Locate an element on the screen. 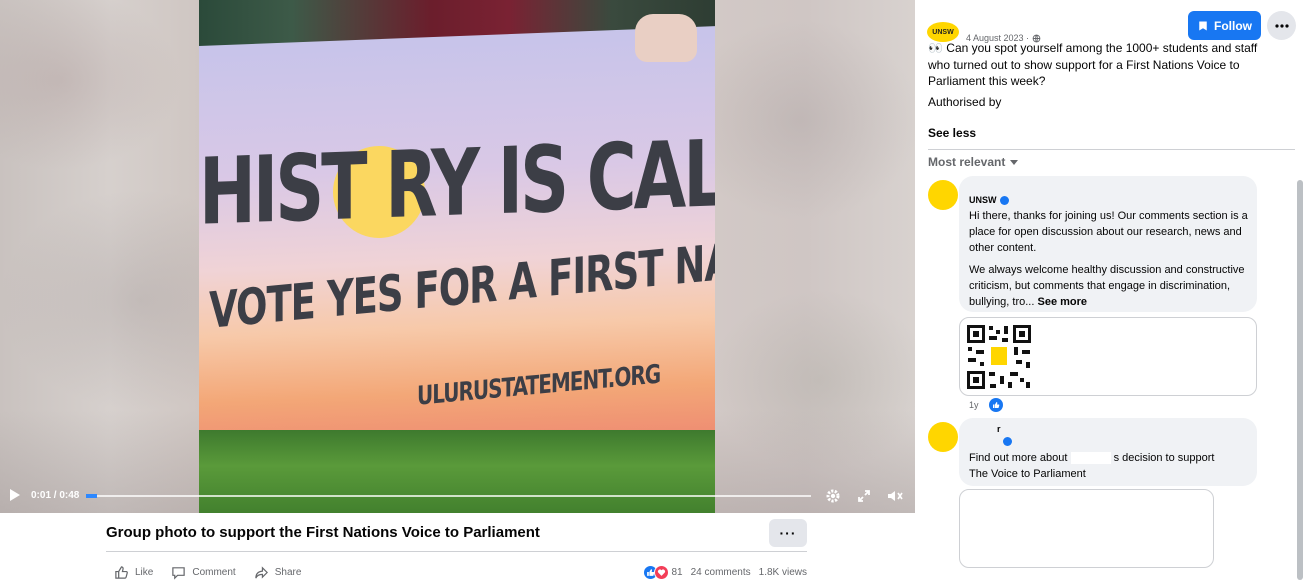 The height and width of the screenshot is (585, 1303). fullscreen-icon is located at coordinates (864, 496).